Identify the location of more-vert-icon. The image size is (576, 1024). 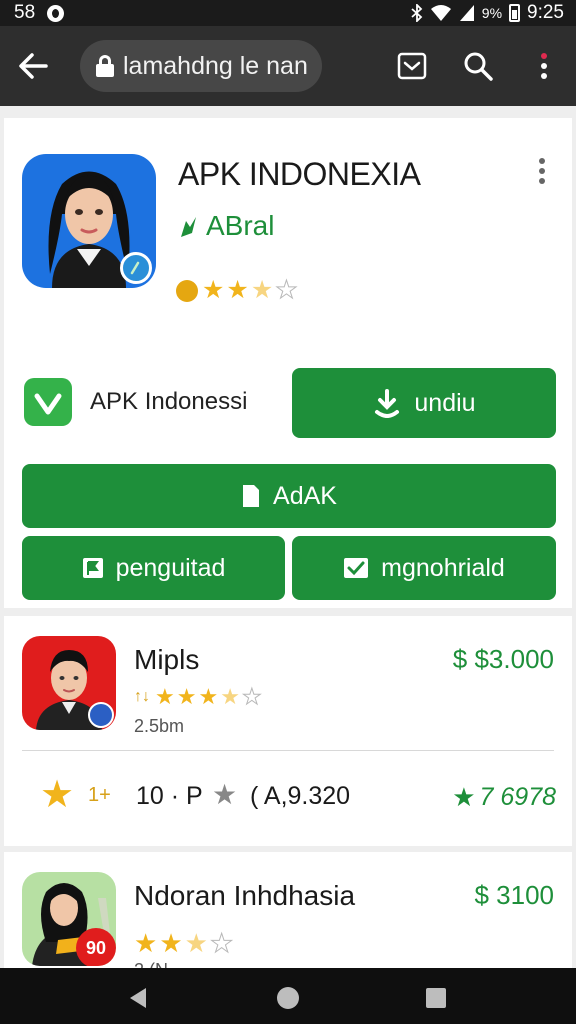
(542, 172).